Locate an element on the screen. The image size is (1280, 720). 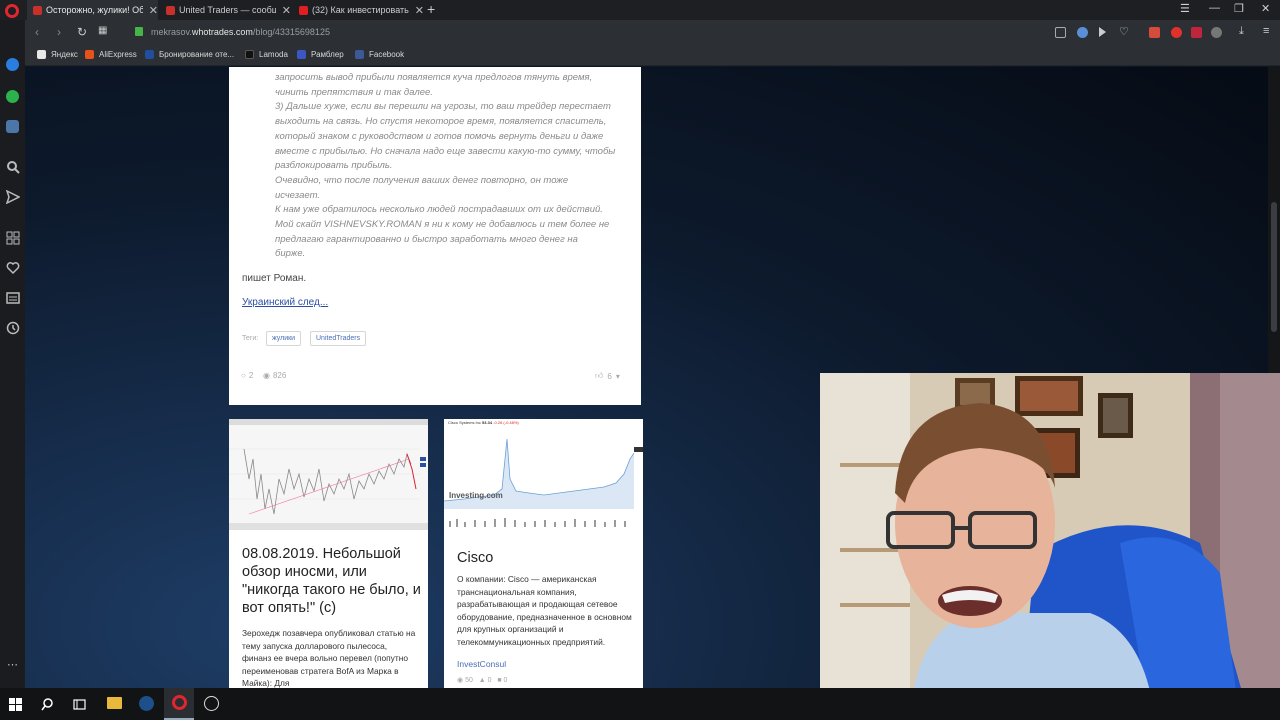
tag-zhuliki: жулики is located at coordinates (284, 338).